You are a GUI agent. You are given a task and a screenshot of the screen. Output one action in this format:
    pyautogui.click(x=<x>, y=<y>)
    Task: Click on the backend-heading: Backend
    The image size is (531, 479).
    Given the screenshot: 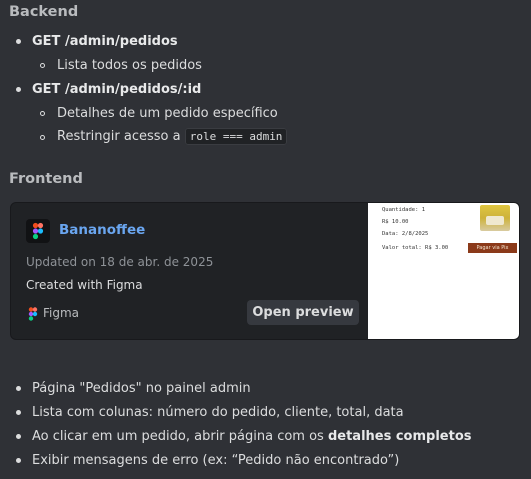 What is the action you would take?
    pyautogui.click(x=44, y=12)
    